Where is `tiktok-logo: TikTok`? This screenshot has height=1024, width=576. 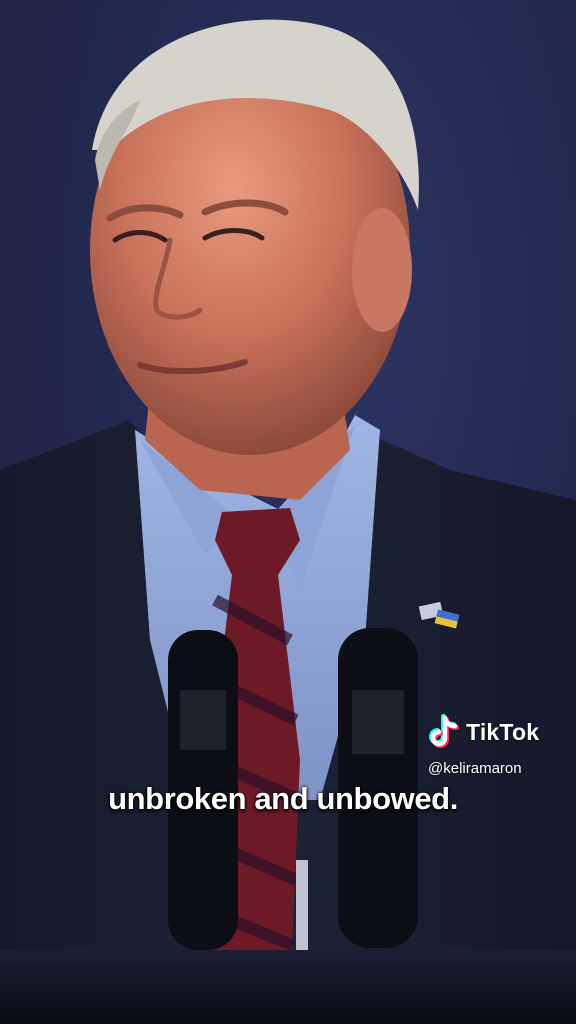
tiktok-logo: TikTok is located at coordinates (498, 732).